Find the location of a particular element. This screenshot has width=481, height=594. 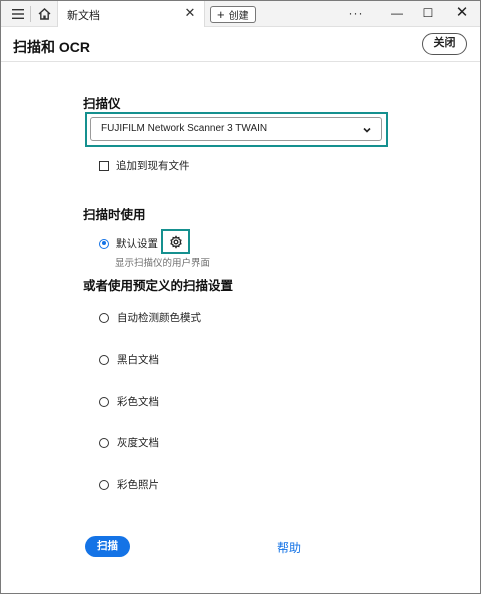

close-dialog-button: 关闭 is located at coordinates (444, 44).